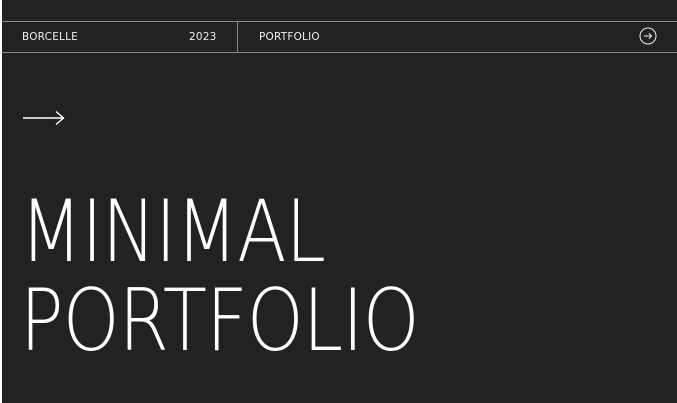 This screenshot has height=403, width=677. I want to click on top-nav-bar: BORCELLE 2023 PORTFOLIO, so click(339, 37).